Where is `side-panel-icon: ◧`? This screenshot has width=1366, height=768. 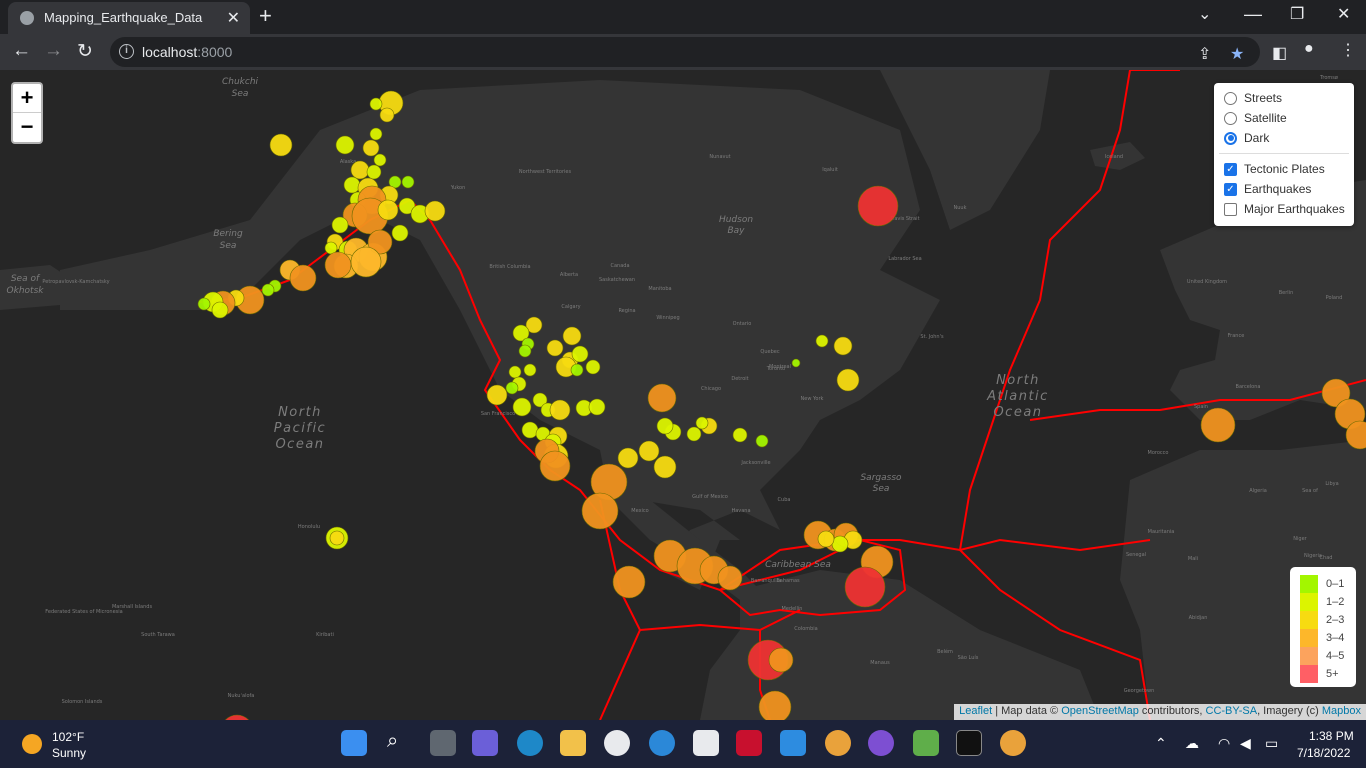
side-panel-icon: ◧ is located at coordinates (1279, 53).